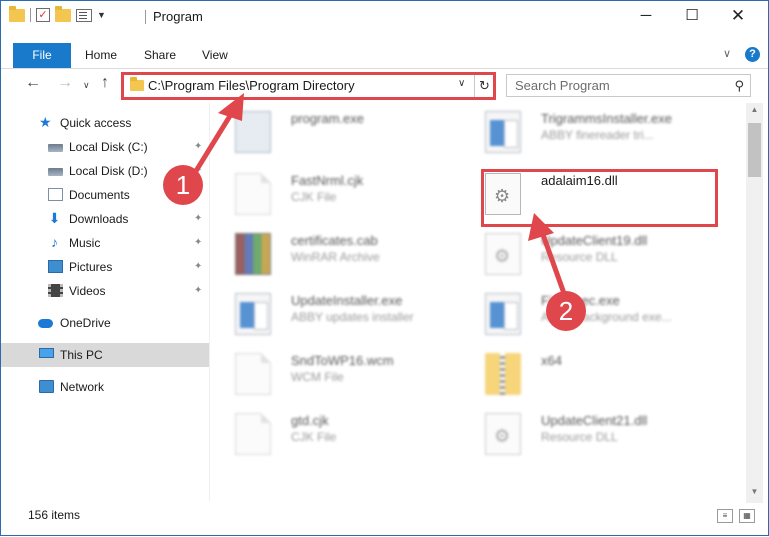 This screenshot has width=769, height=537. I want to click on back-arrow-icon: ←, so click(33, 83).